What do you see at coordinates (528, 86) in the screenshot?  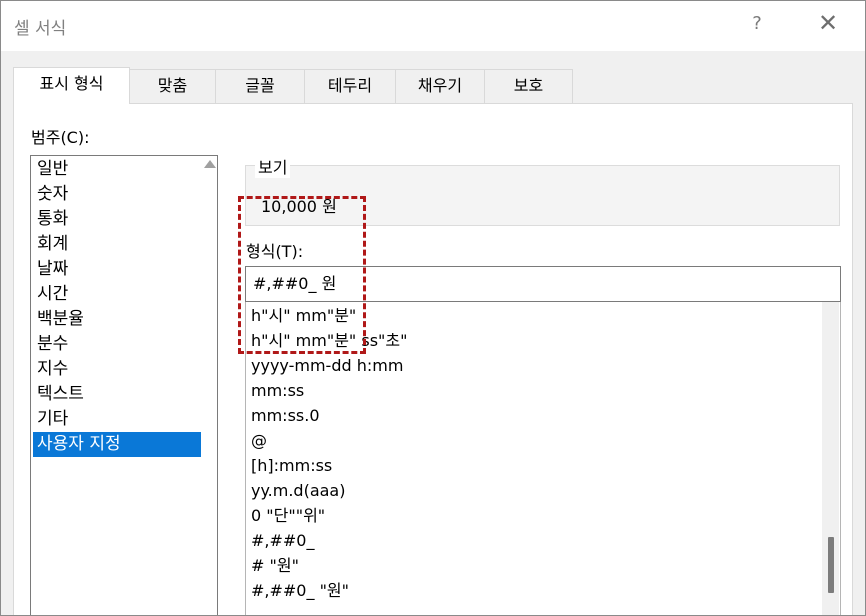 I see `tab-protection: 보호` at bounding box center [528, 86].